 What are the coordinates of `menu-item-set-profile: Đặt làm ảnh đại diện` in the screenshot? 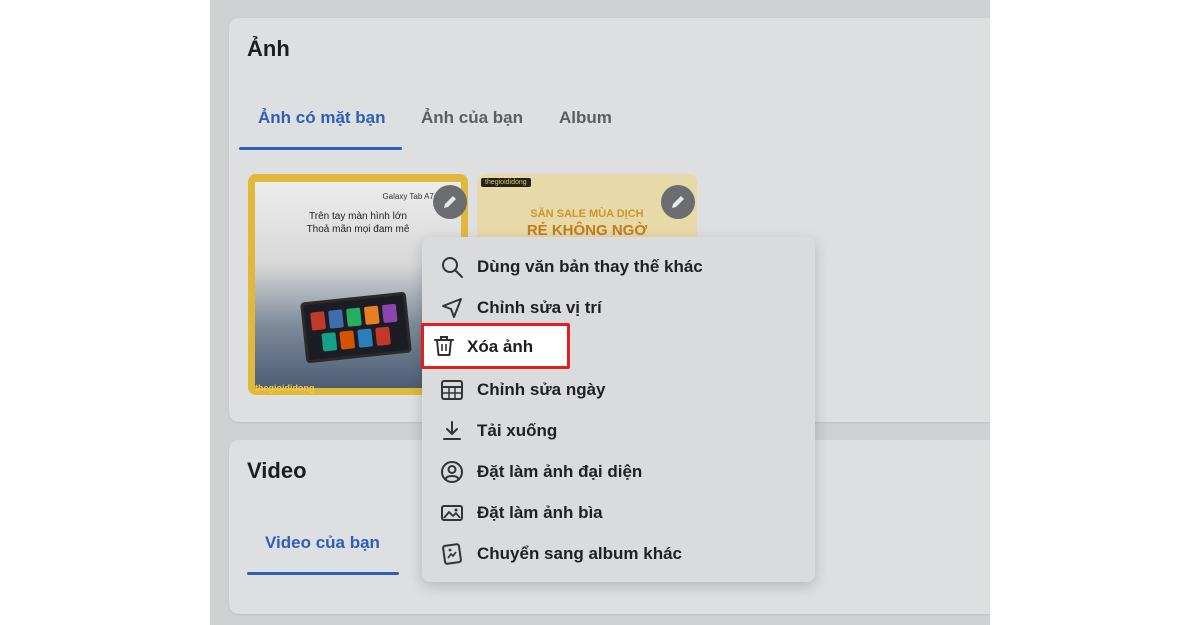 It's located at (618, 472).